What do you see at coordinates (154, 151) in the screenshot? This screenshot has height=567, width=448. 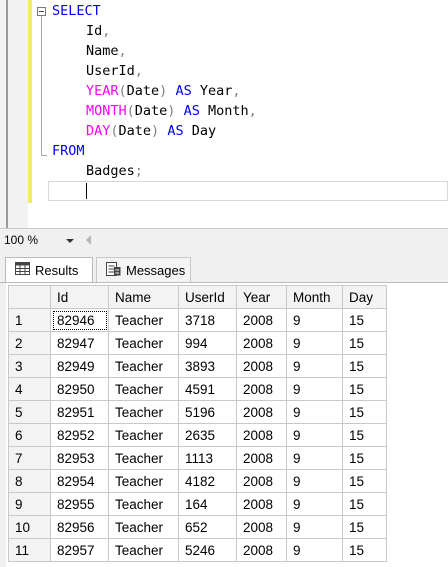 I see `code-line: FROM` at bounding box center [154, 151].